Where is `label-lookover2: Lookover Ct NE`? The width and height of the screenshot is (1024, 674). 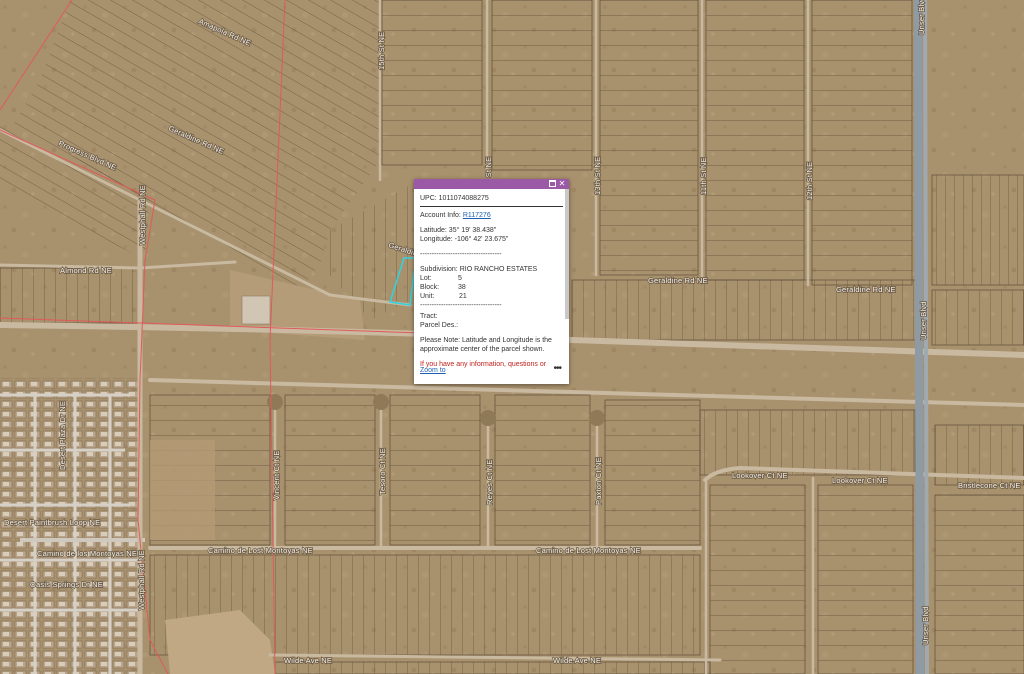
label-lookover2: Lookover Ct NE is located at coordinates (860, 480).